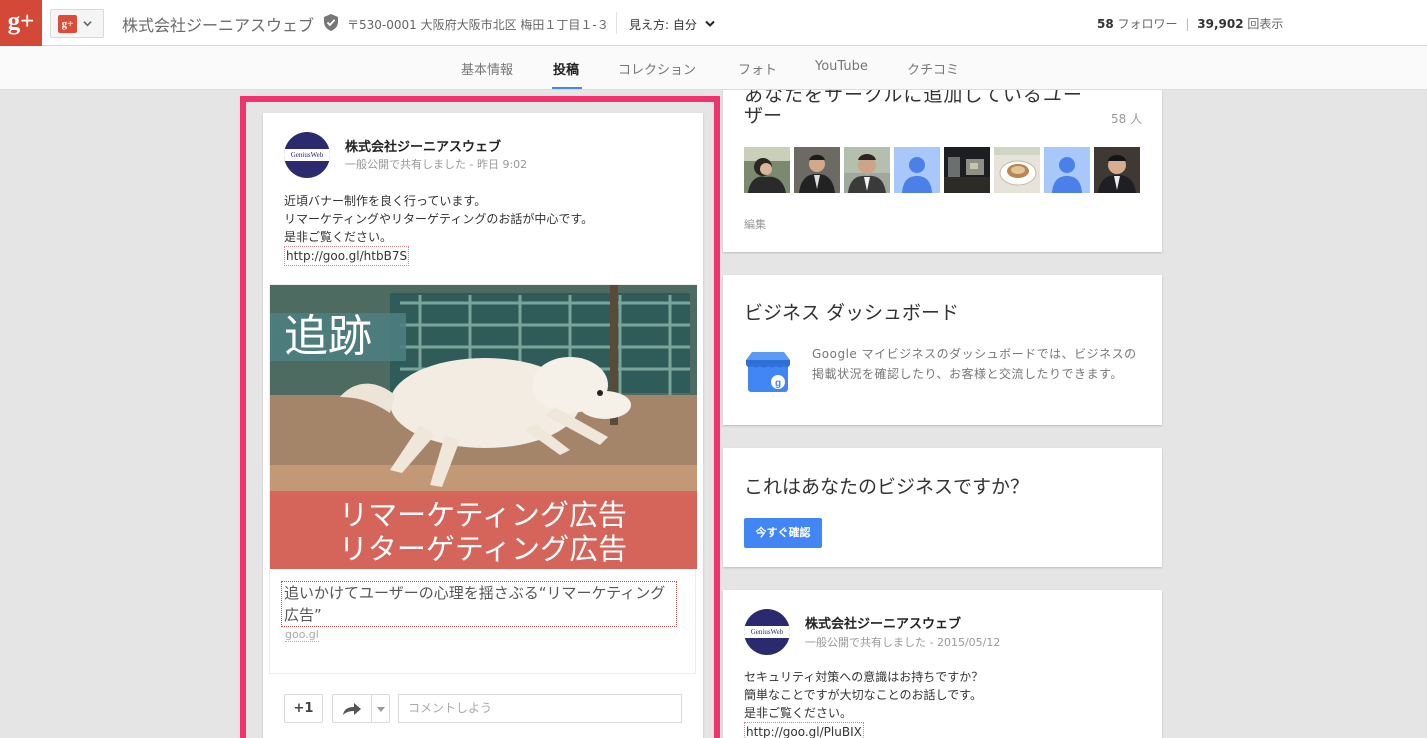 The image size is (1427, 738). Describe the element at coordinates (331, 22) in the screenshot. I see `verified-shield-icon` at that location.